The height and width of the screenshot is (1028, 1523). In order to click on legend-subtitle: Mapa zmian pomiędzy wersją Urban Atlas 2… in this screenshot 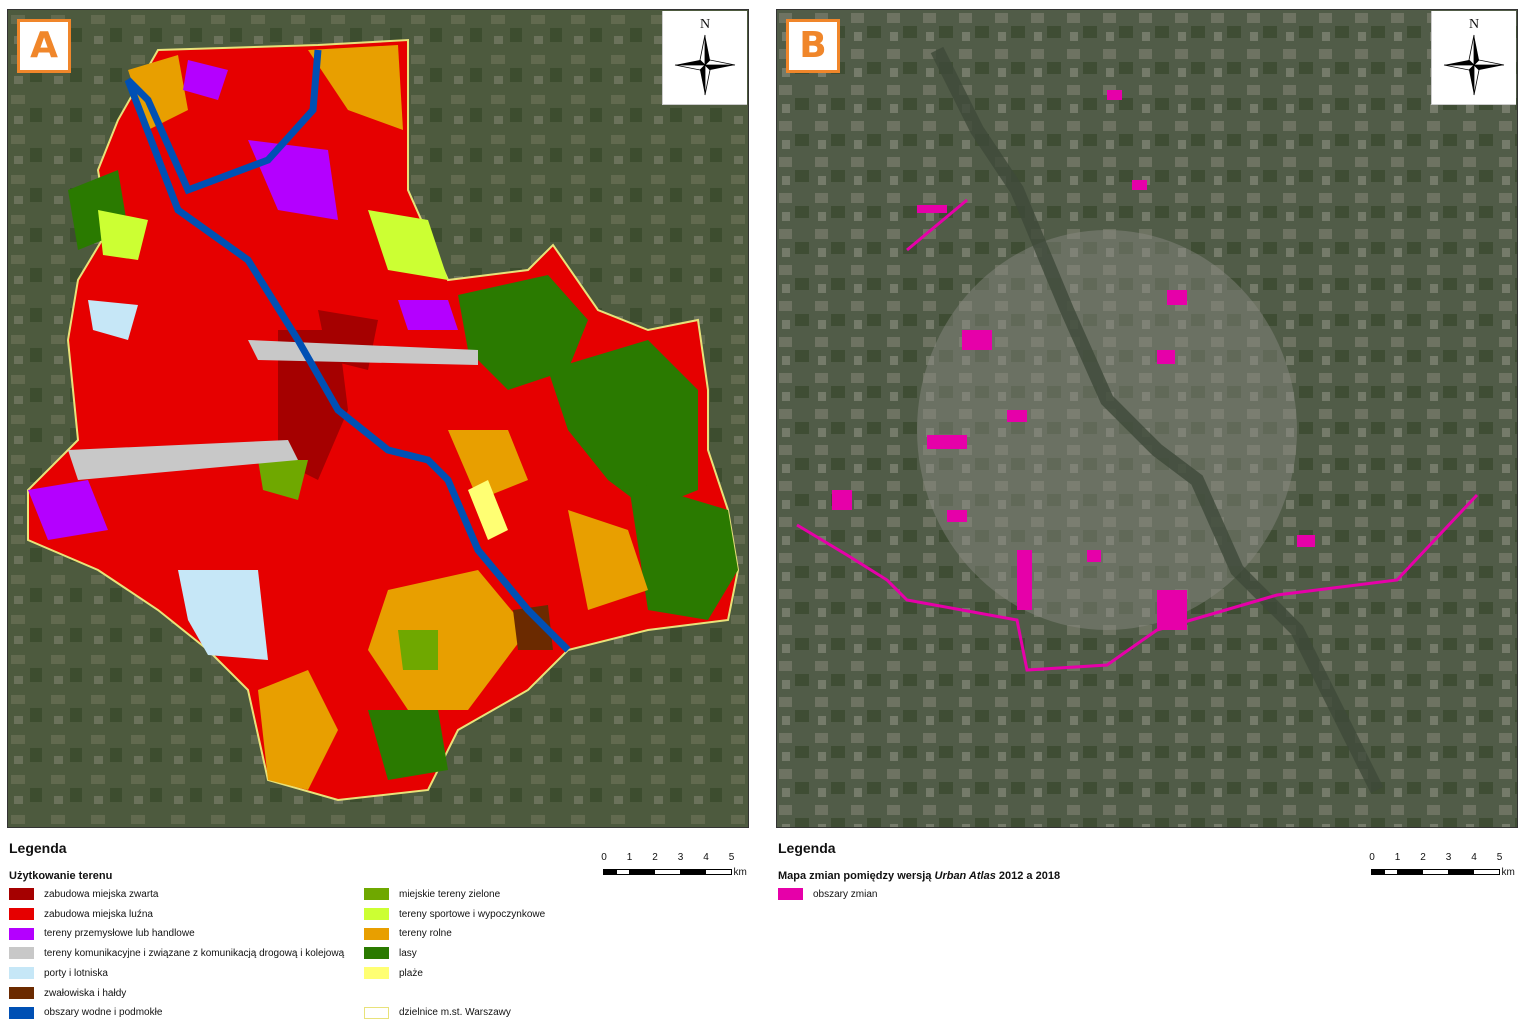, I will do `click(1078, 876)`.